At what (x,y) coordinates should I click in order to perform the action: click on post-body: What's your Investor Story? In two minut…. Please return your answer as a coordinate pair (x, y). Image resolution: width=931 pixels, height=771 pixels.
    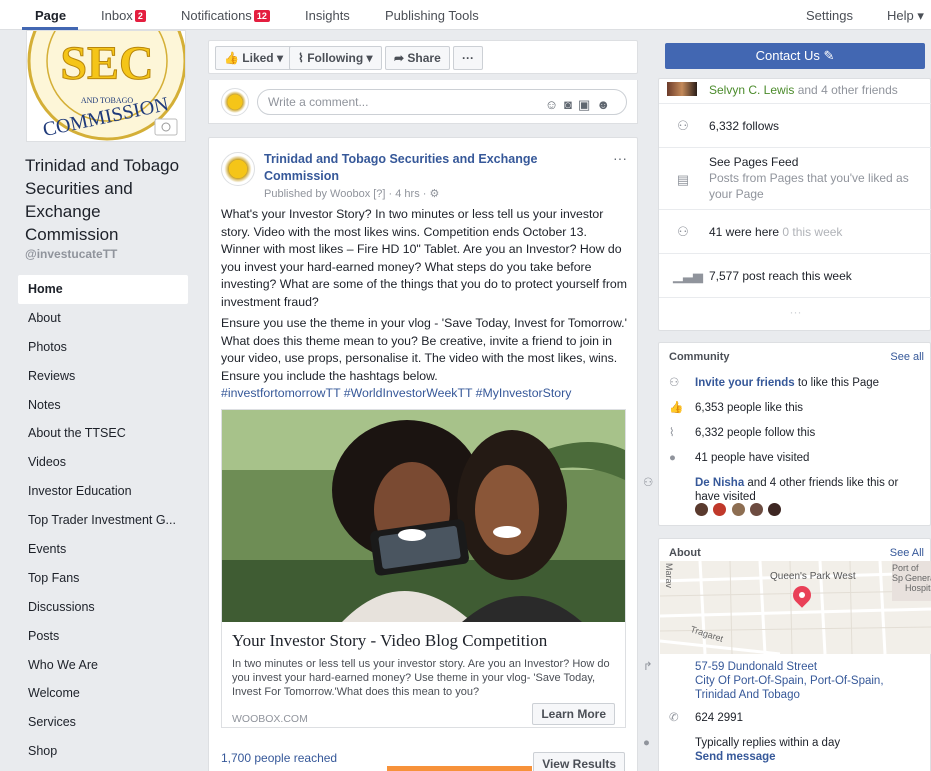
    Looking at the image, I should click on (425, 306).